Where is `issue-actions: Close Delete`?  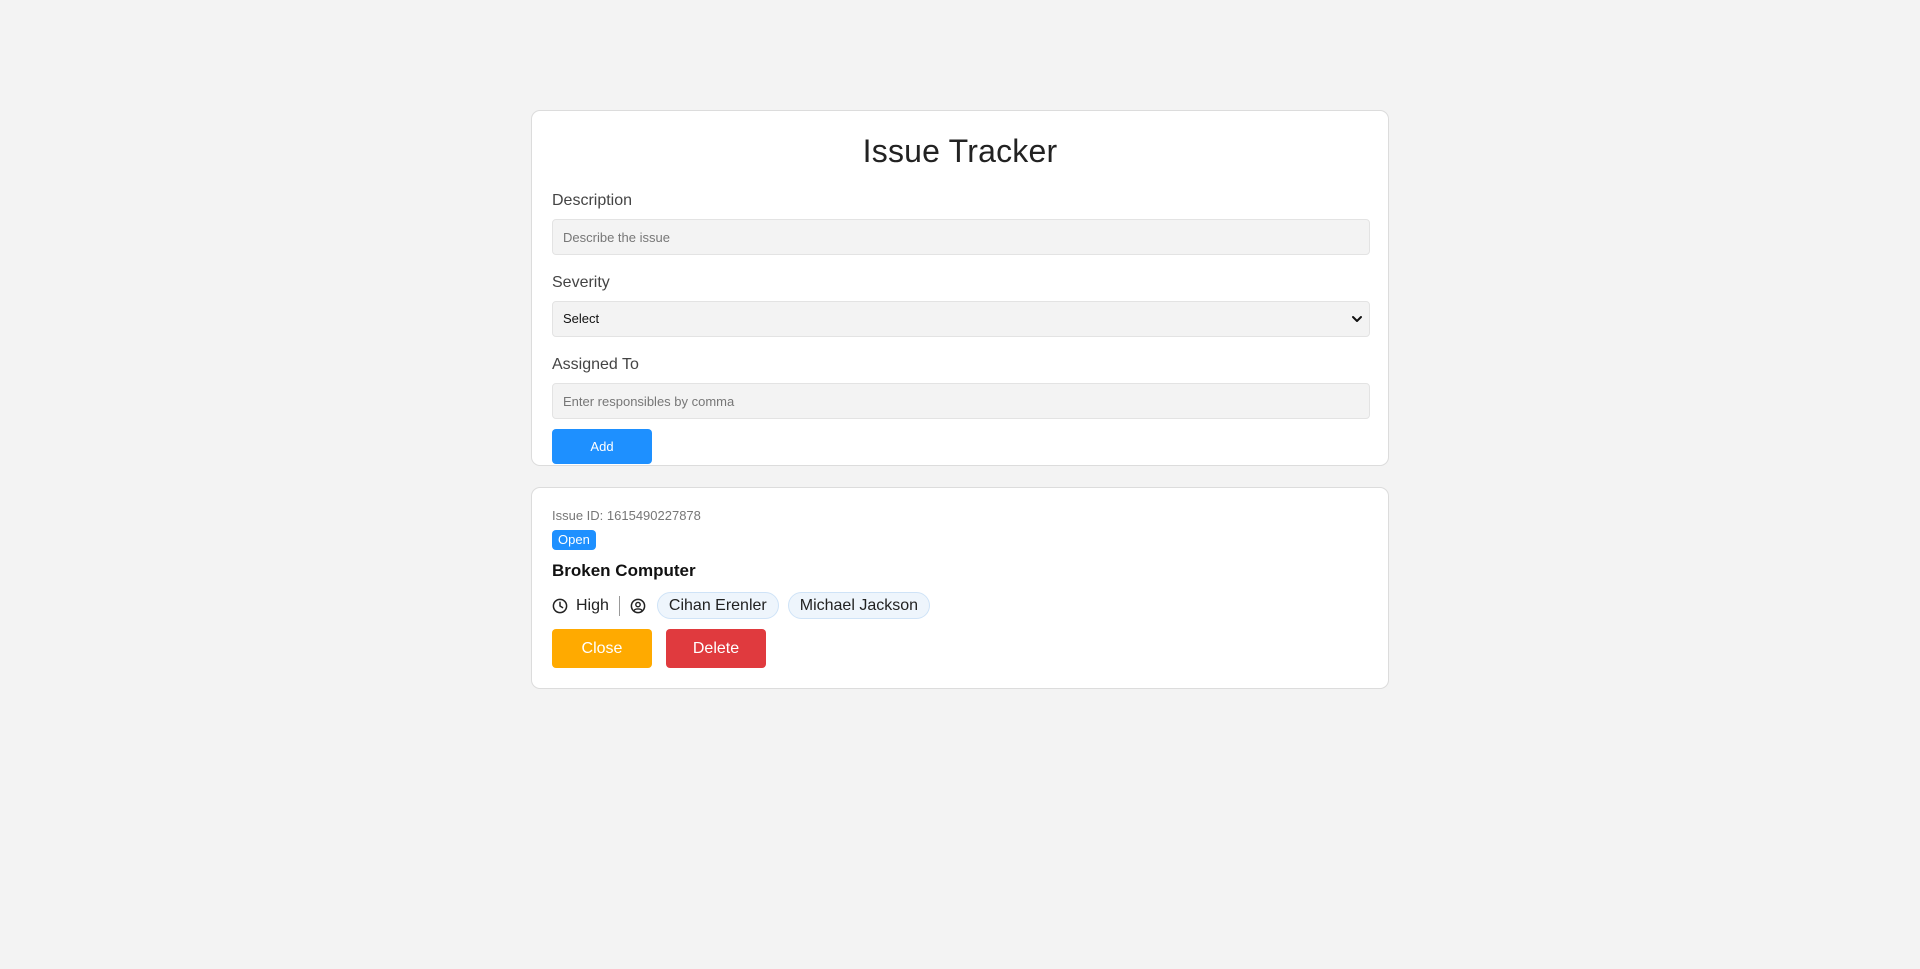
issue-actions: Close Delete is located at coordinates (960, 648).